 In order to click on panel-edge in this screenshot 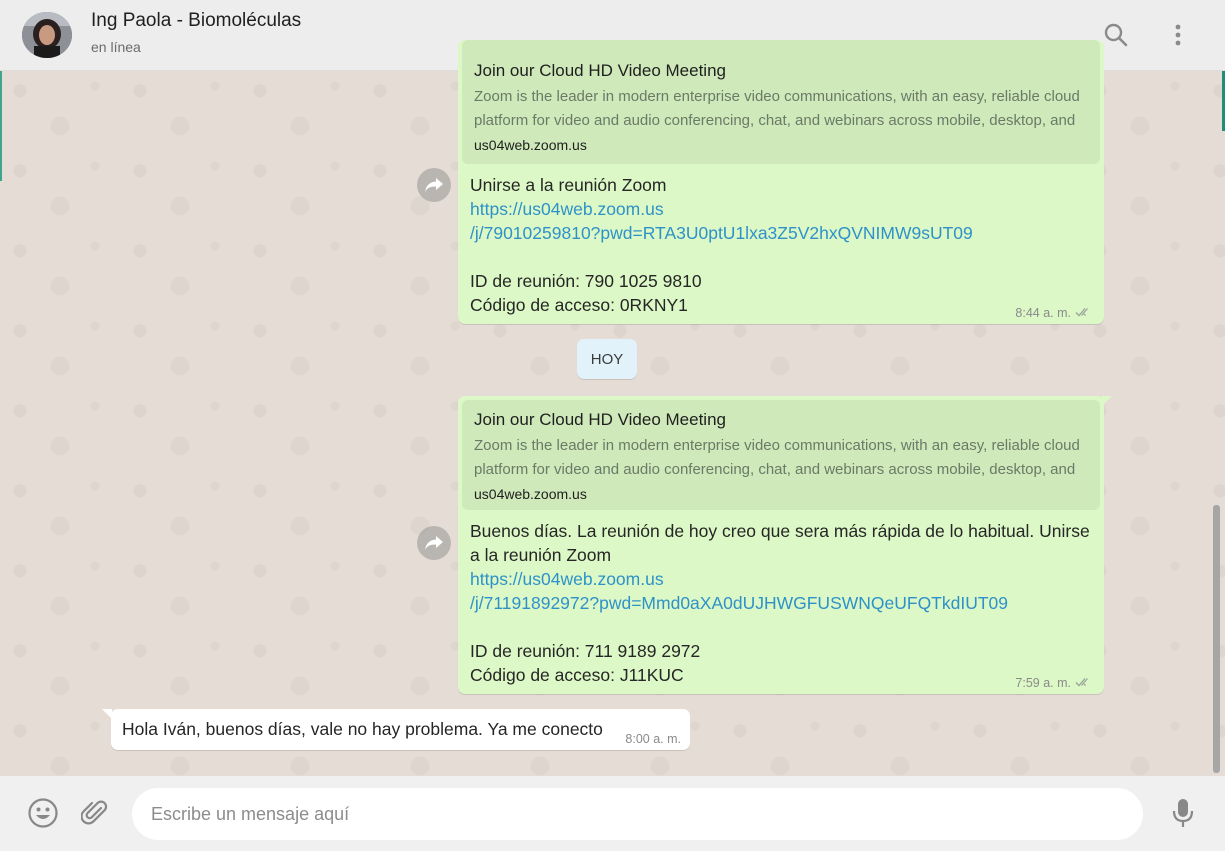, I will do `click(1, 126)`.